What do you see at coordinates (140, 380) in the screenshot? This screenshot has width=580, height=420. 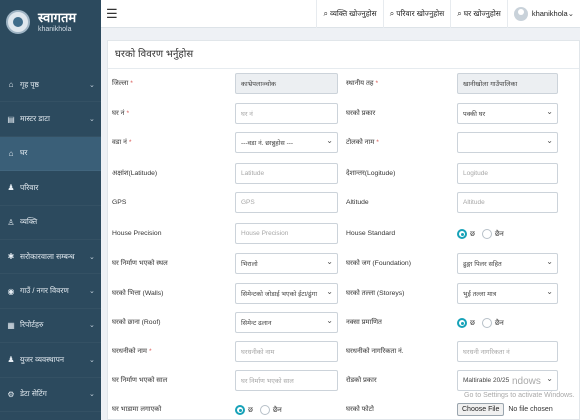 I see `field-label: घर निर्माण भएको साल` at bounding box center [140, 380].